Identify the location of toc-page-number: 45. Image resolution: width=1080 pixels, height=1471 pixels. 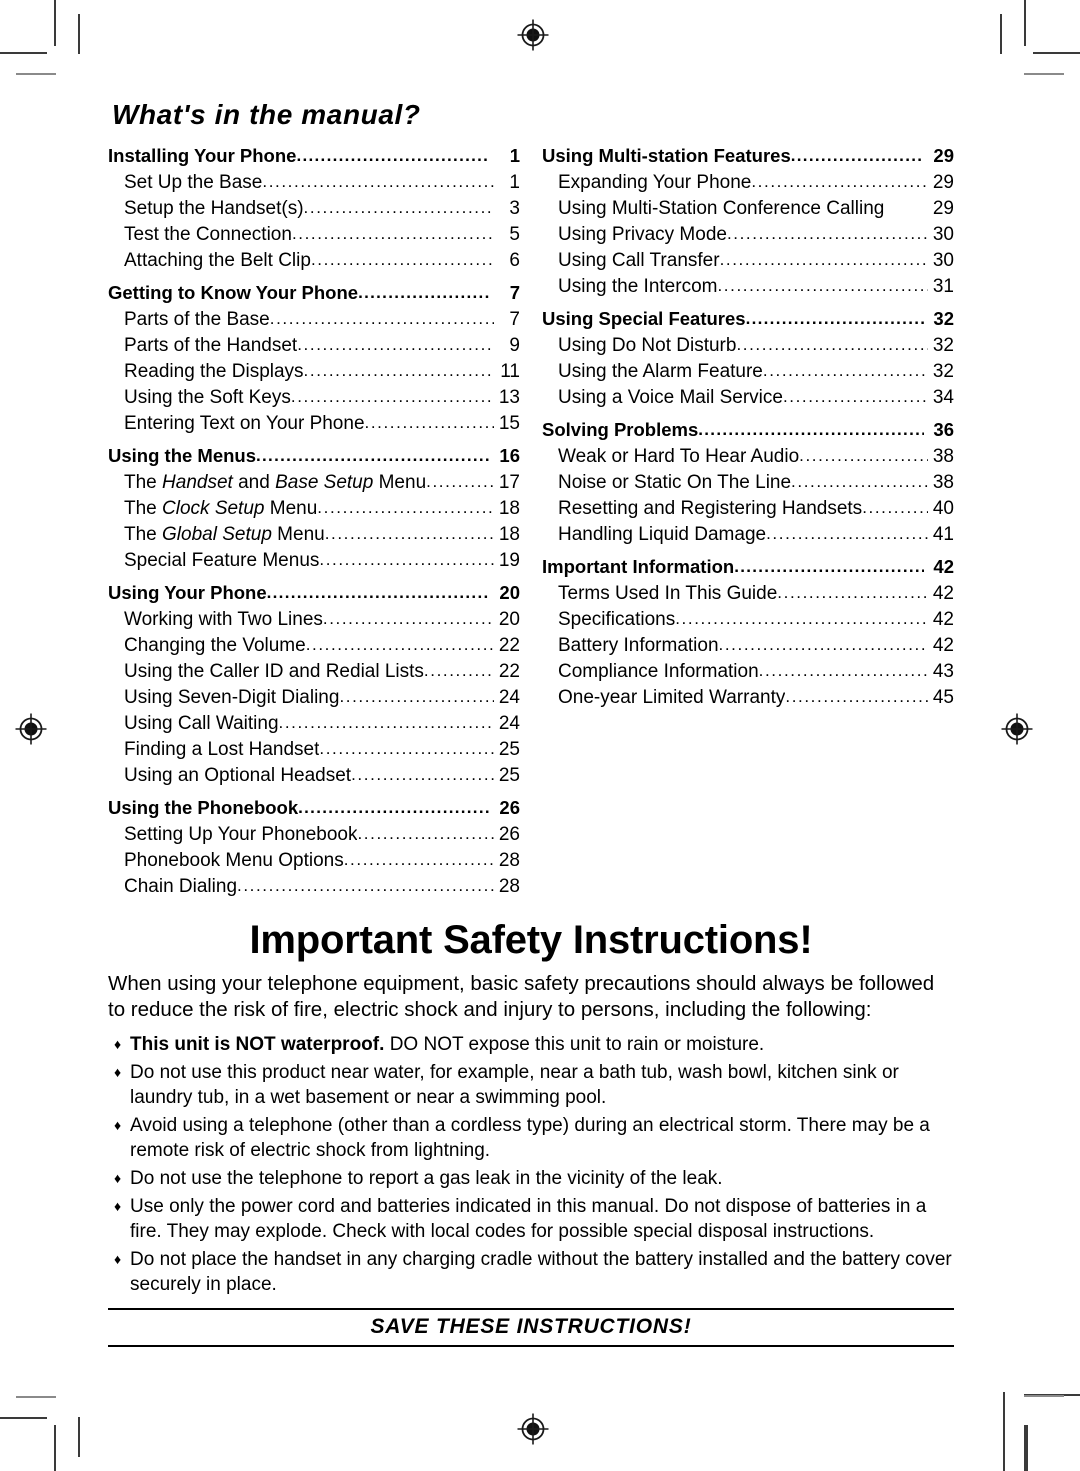
(943, 697).